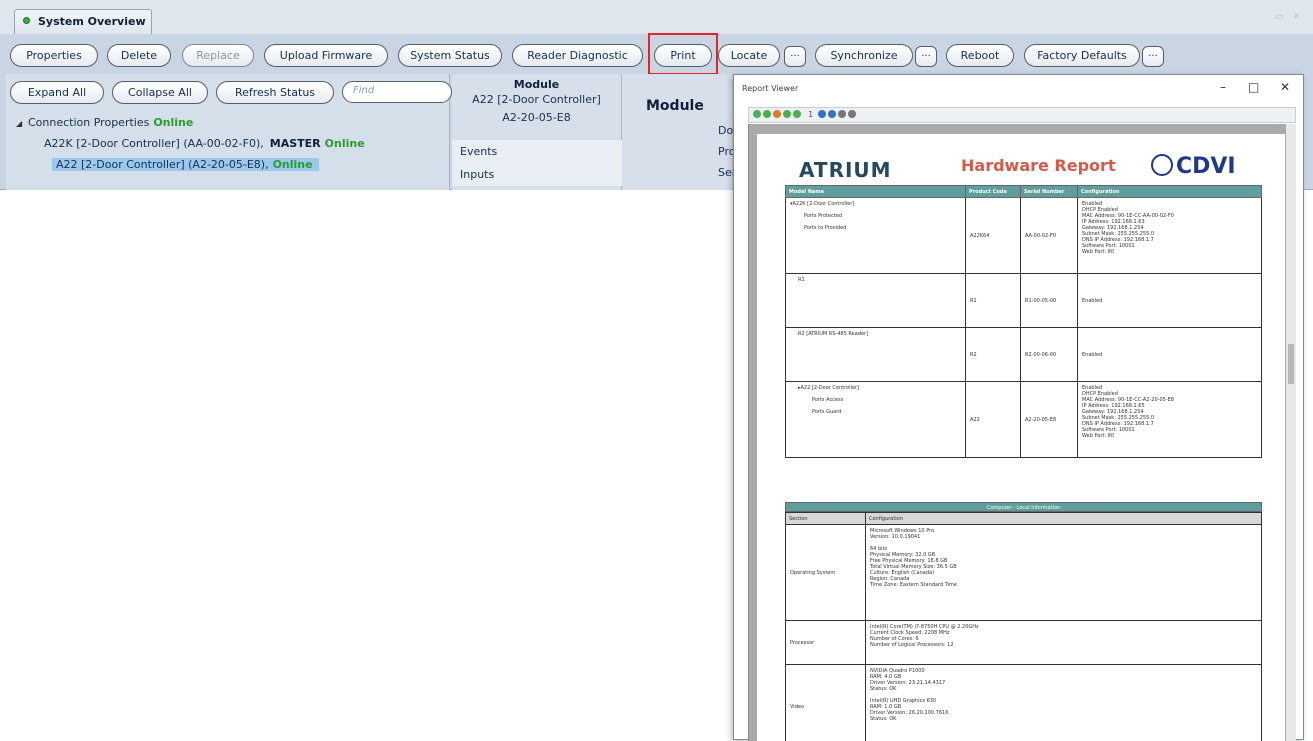  Describe the element at coordinates (777, 114) in the screenshot. I see `stop-icon` at that location.